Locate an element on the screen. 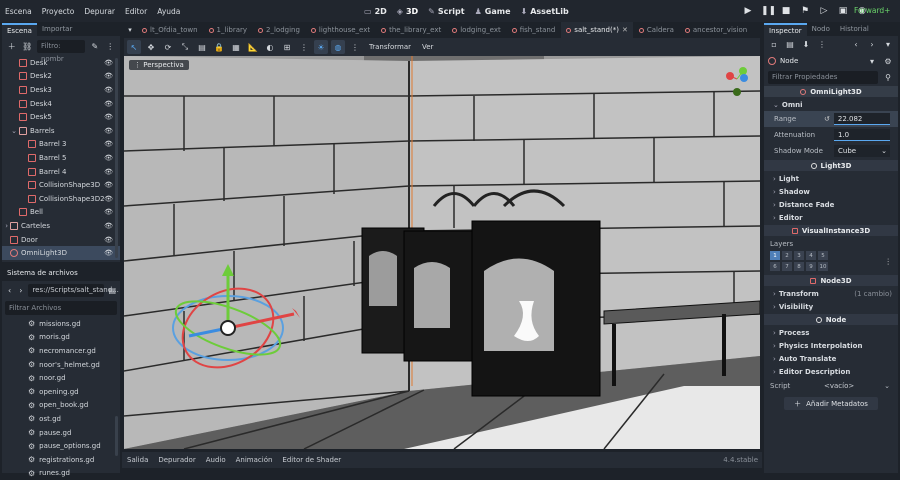 This screenshot has height=480, width=900. scene-tree-row: Desk4 👁 is located at coordinates (61, 104).